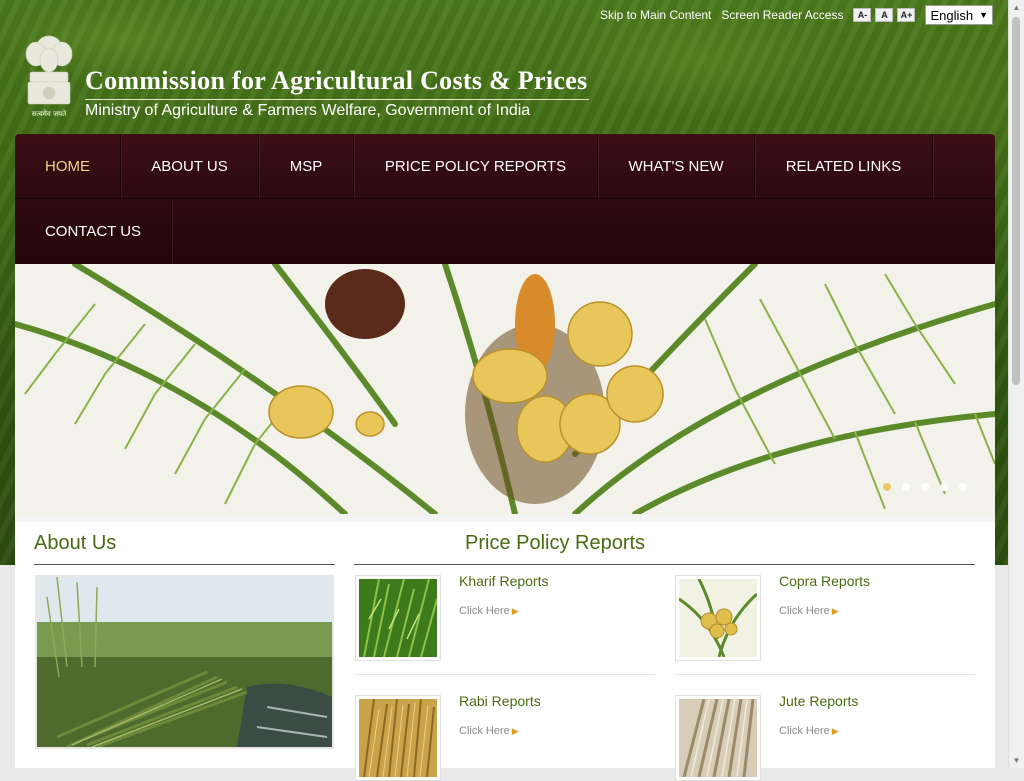 The image size is (1024, 781). What do you see at coordinates (952, 15) in the screenshot?
I see `language-select-value: English` at bounding box center [952, 15].